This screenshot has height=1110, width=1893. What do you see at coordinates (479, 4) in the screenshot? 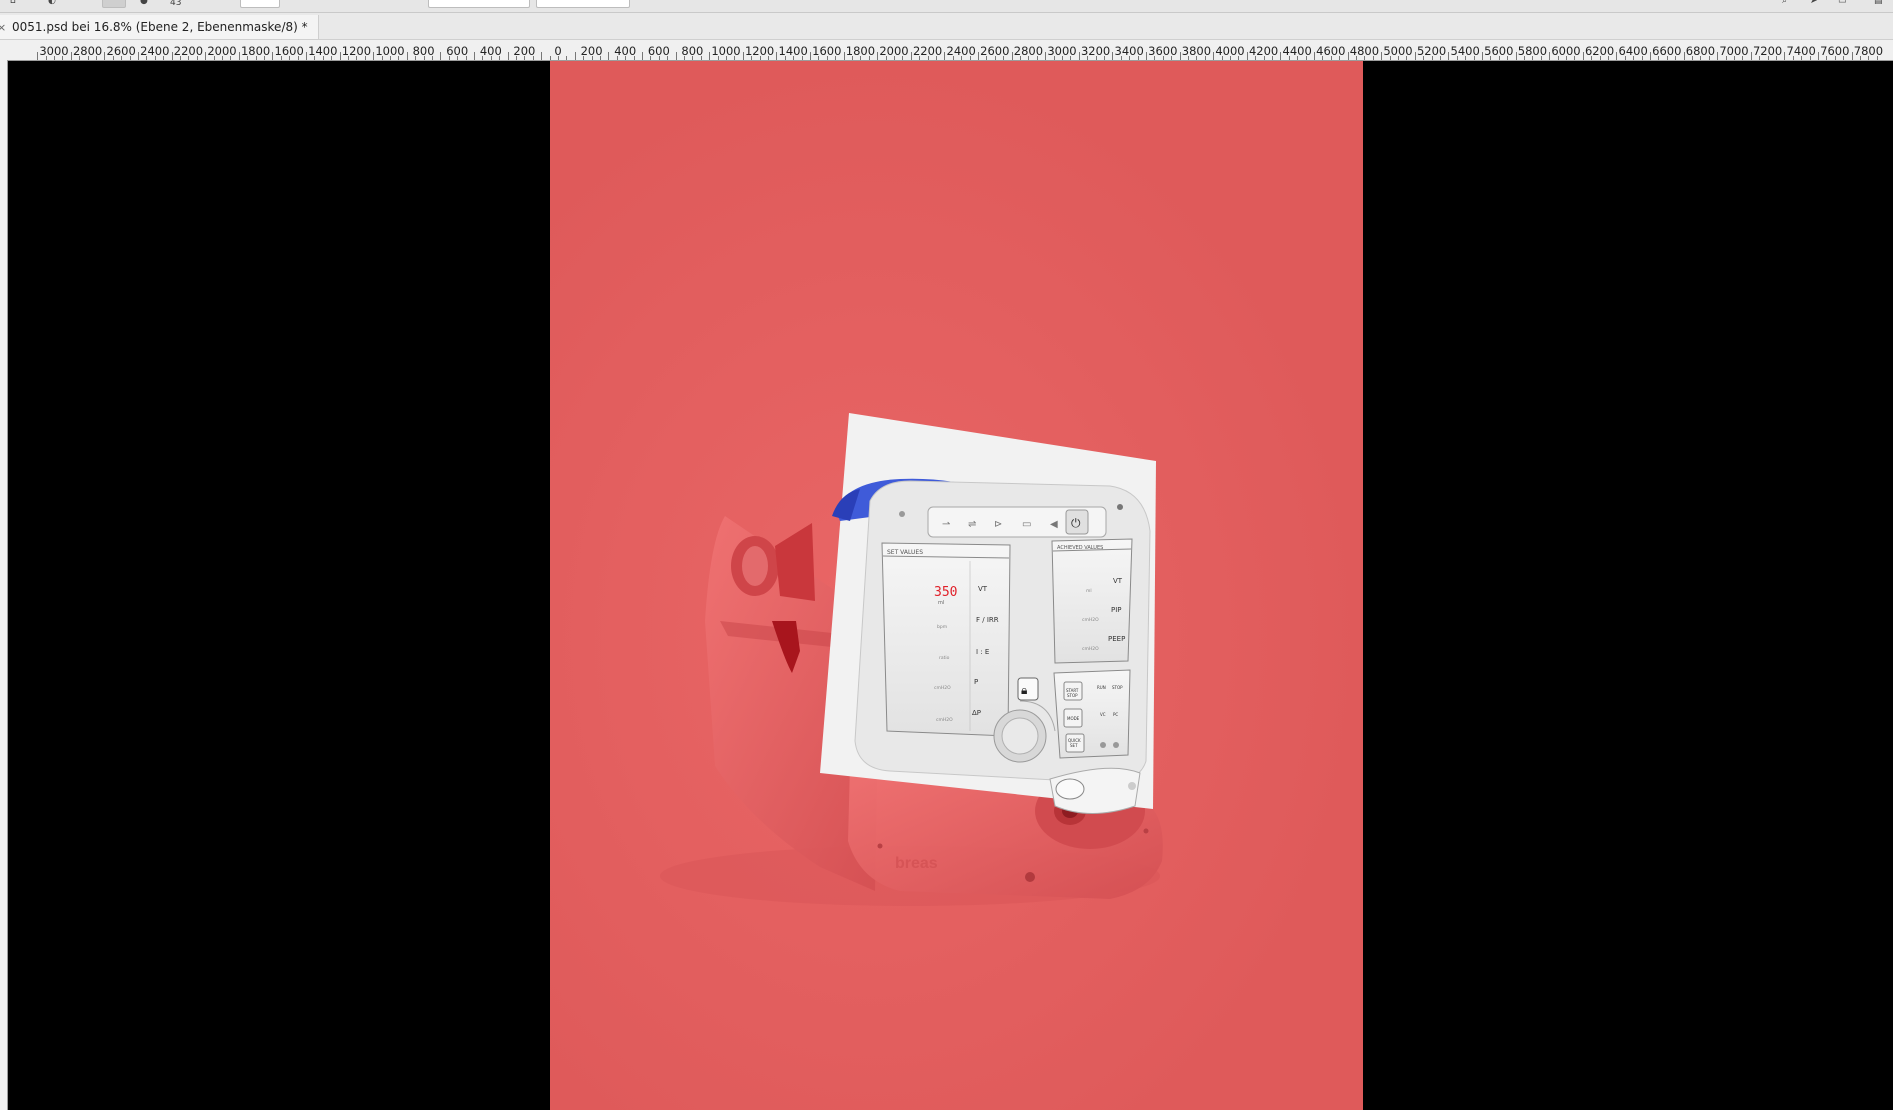
I see `opacity-field` at bounding box center [479, 4].